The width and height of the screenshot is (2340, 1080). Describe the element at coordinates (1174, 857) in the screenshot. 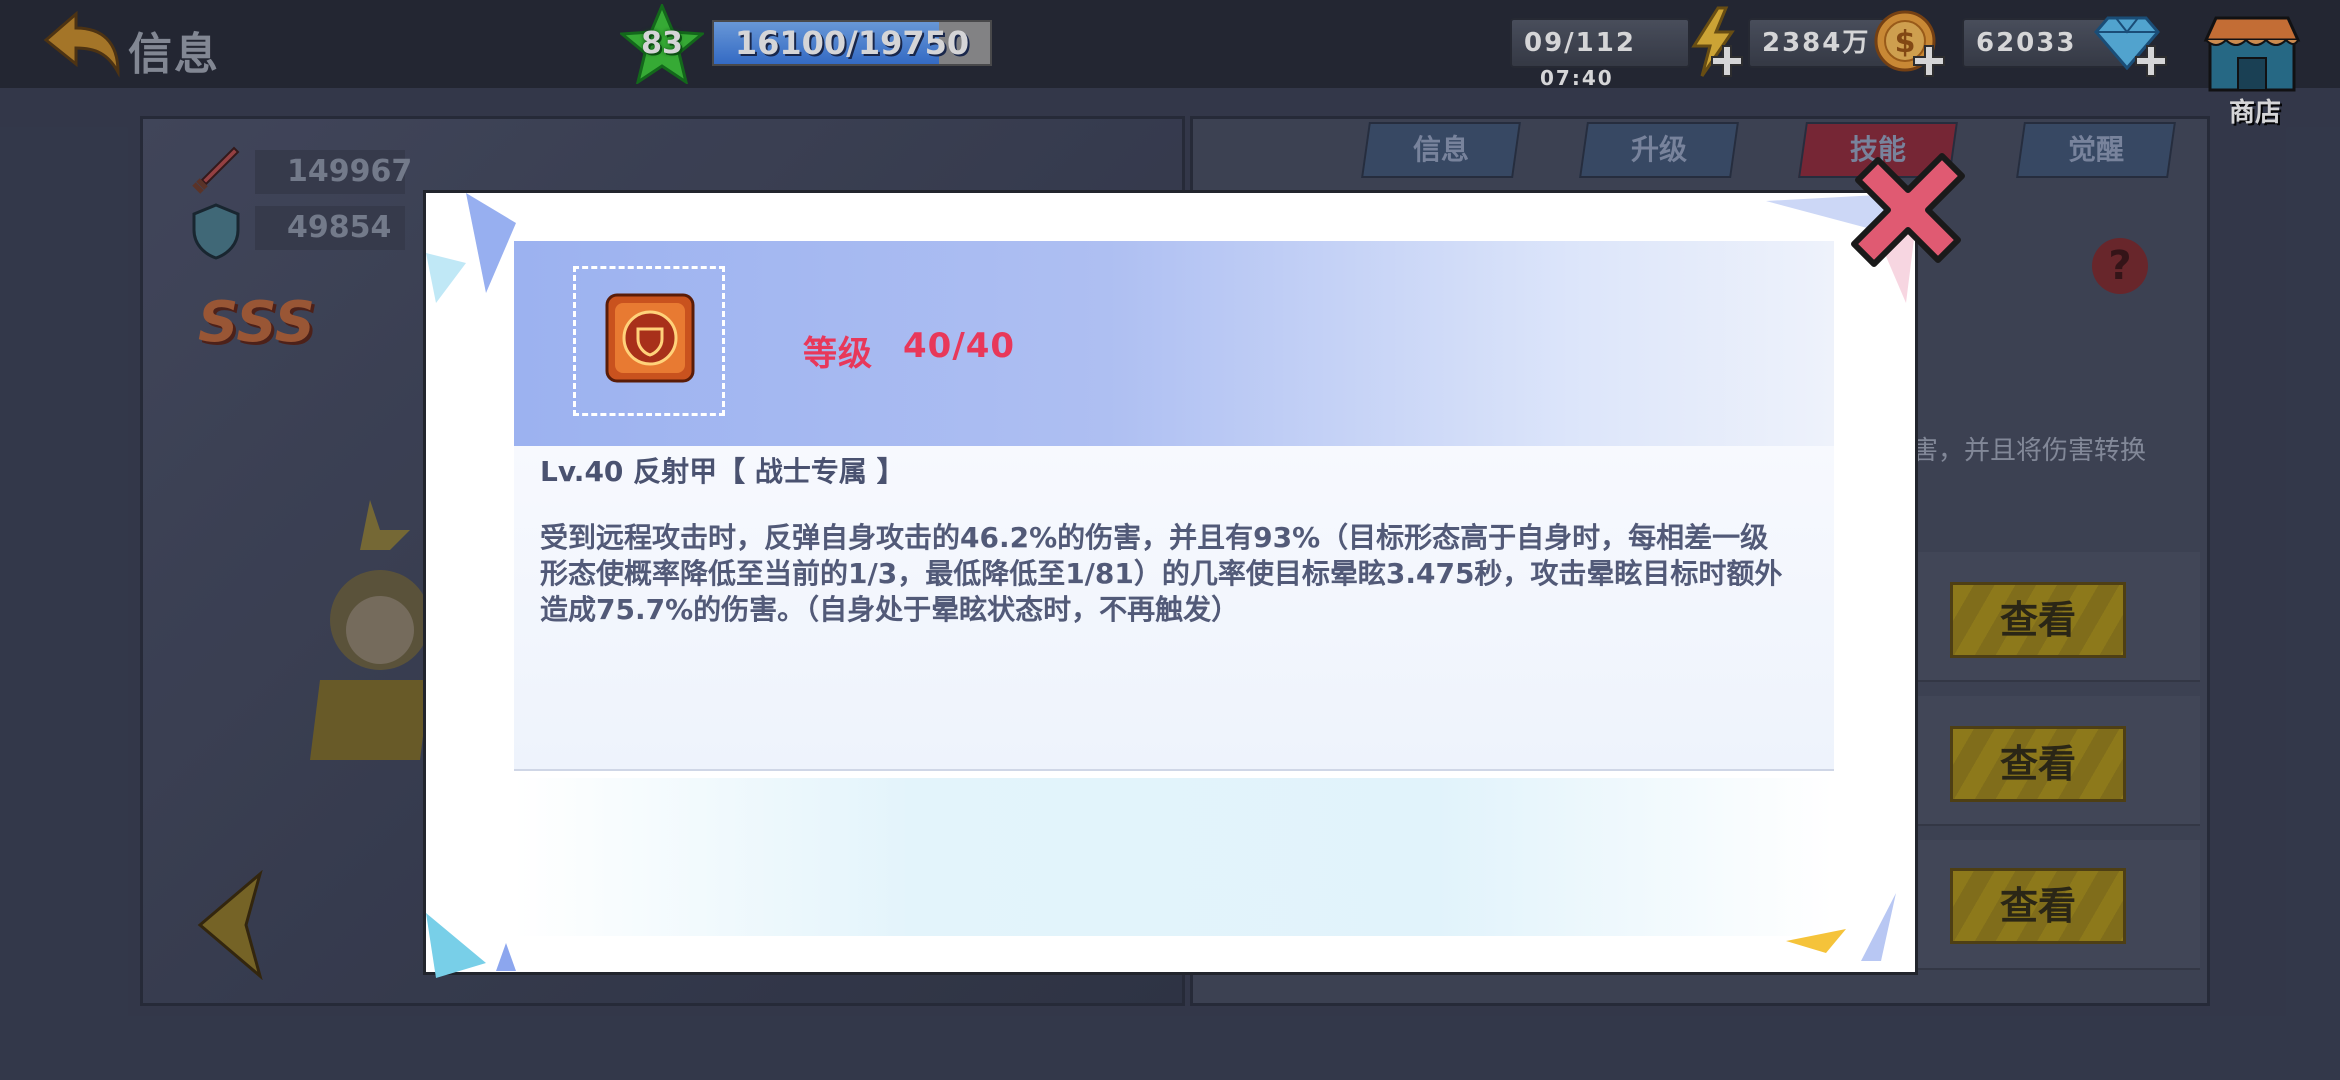

I see `modal-lower-area` at that location.